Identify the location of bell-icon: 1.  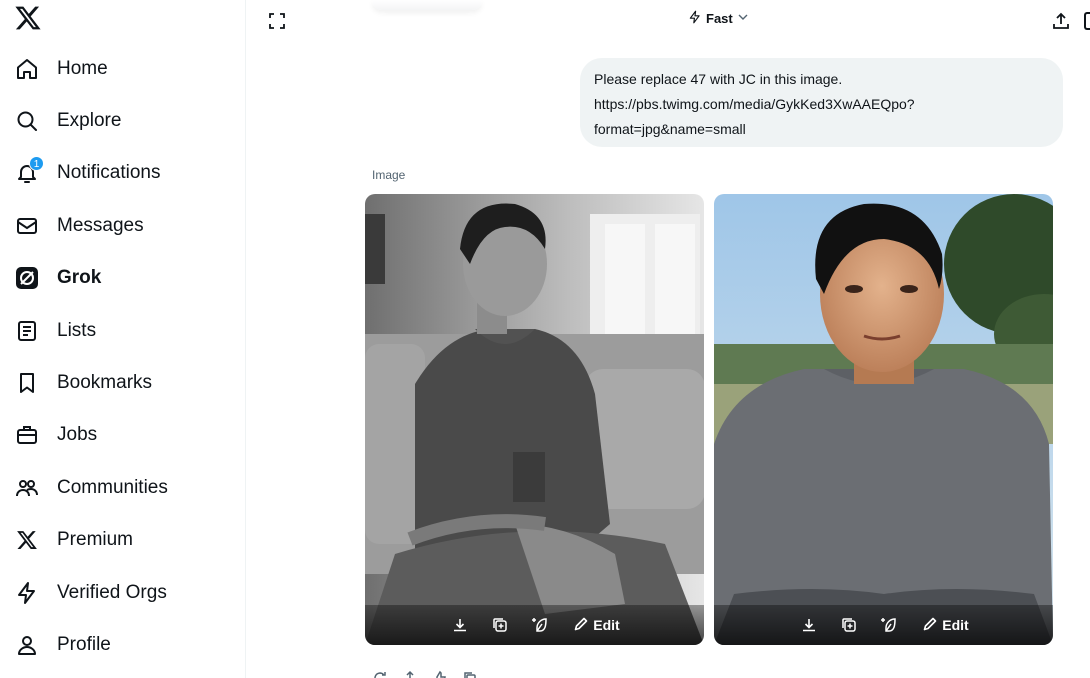
(29, 171).